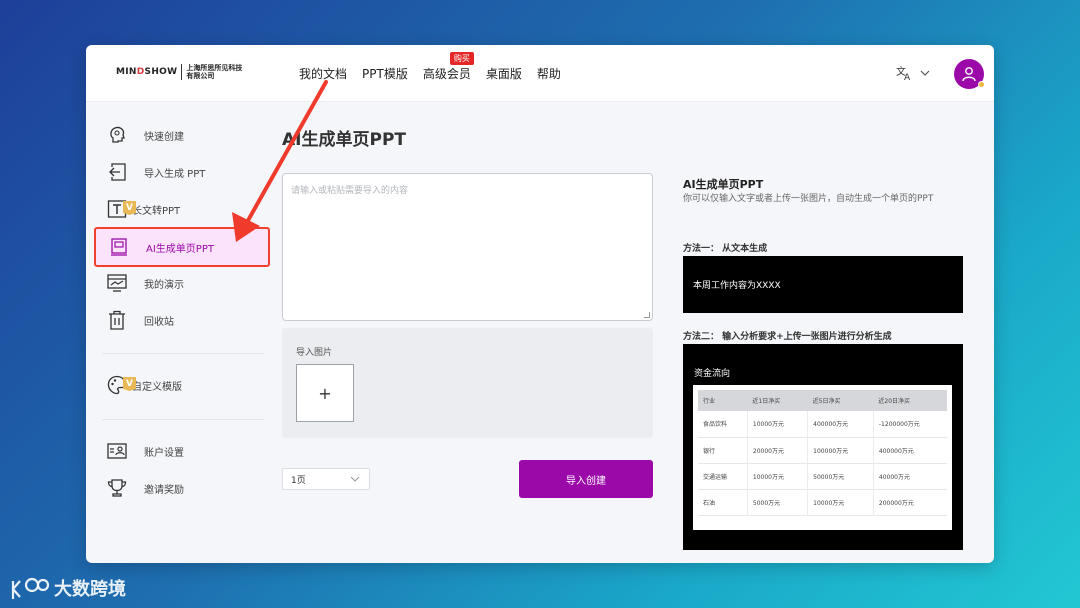  Describe the element at coordinates (840, 476) in the screenshot. I see `table-cell: 50000万元` at that location.